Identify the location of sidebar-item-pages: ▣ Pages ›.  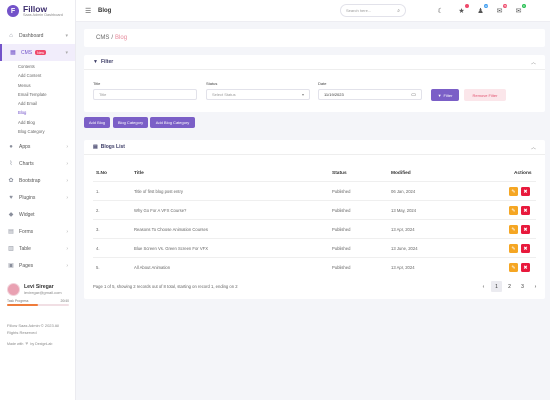
(37, 265).